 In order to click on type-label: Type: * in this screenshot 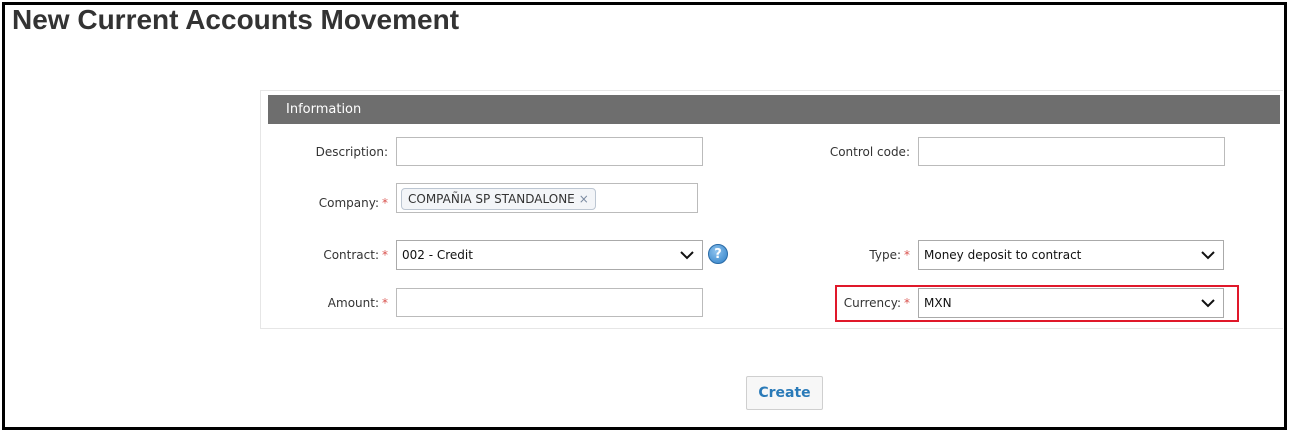, I will do `click(855, 255)`.